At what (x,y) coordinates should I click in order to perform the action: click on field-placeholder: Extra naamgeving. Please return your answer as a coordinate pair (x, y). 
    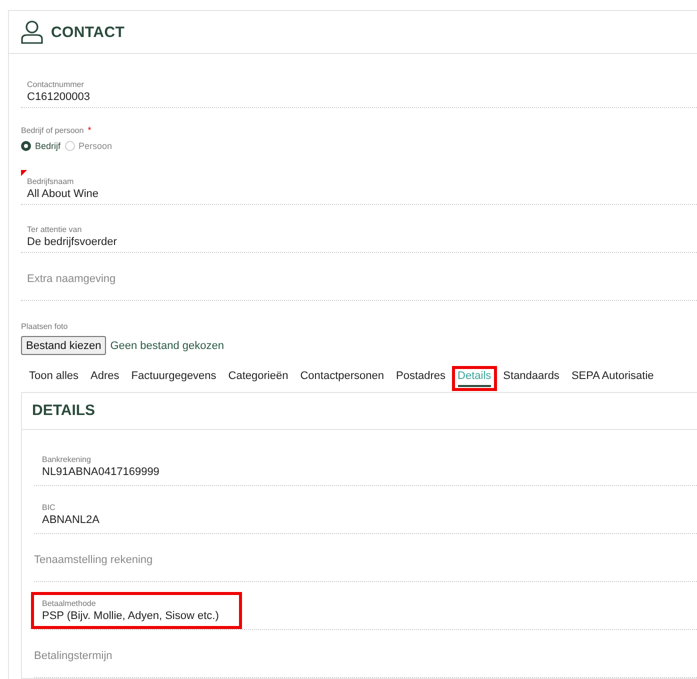
    Looking at the image, I should click on (362, 279).